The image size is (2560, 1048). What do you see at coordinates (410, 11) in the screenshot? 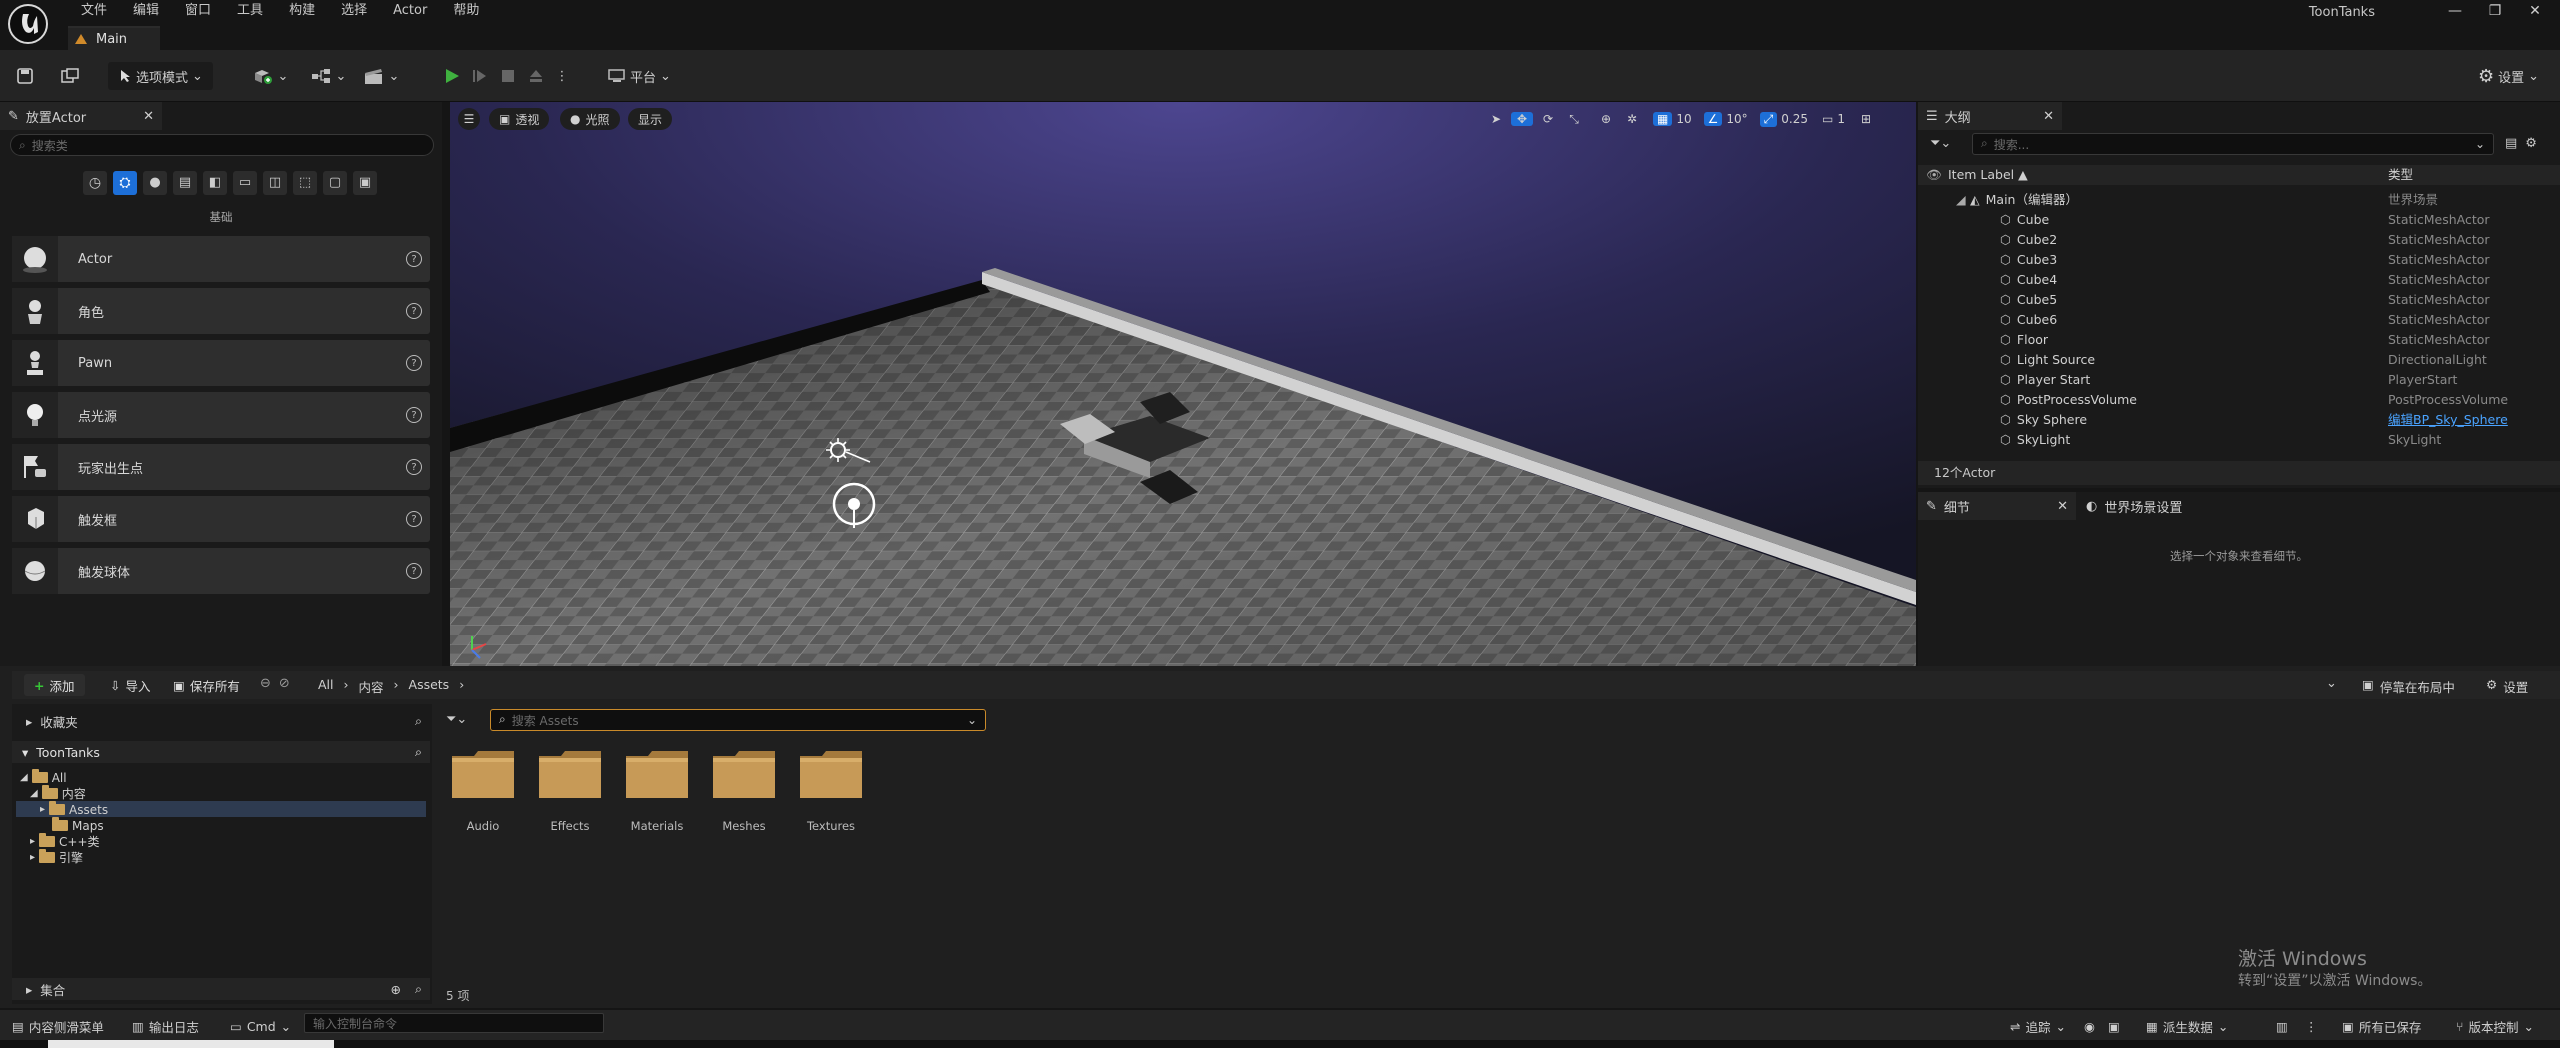
I see `menu-actor: Actor` at bounding box center [410, 11].